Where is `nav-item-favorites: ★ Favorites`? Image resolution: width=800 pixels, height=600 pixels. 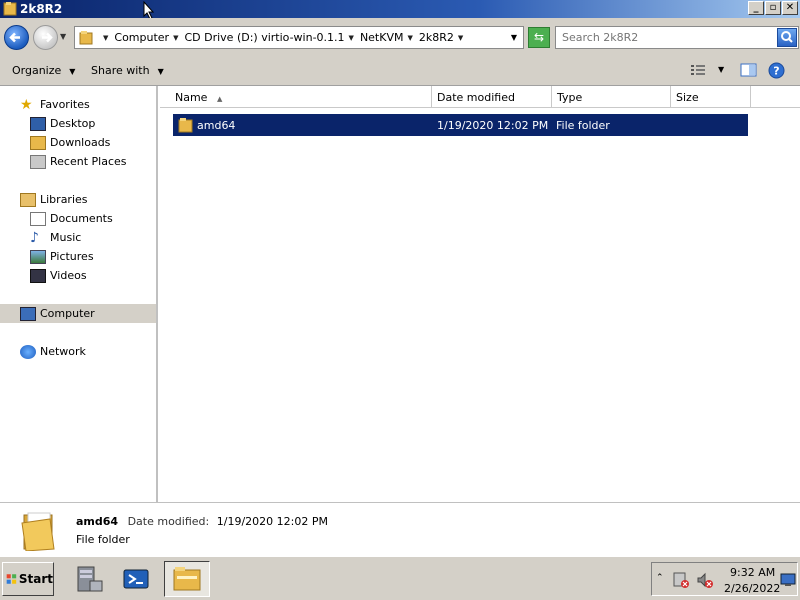
nav-item-favorites: ★ Favorites is located at coordinates (55, 104).